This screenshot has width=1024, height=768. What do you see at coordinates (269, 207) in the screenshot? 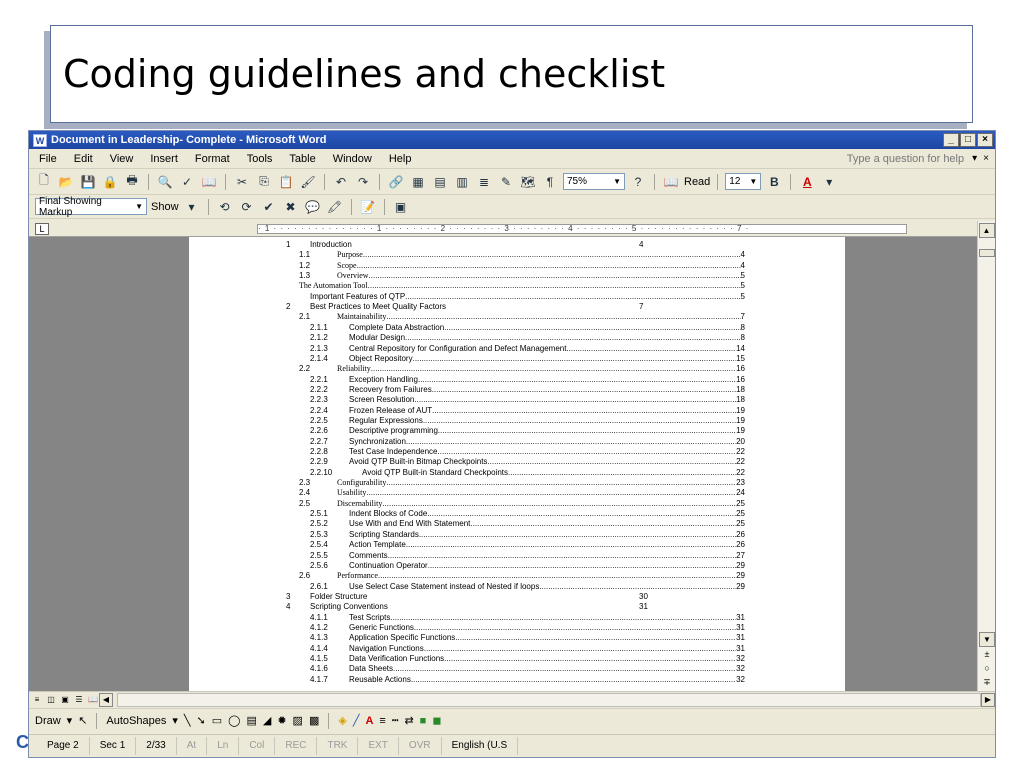
I see `accept-change-icon: ✔` at bounding box center [269, 207].